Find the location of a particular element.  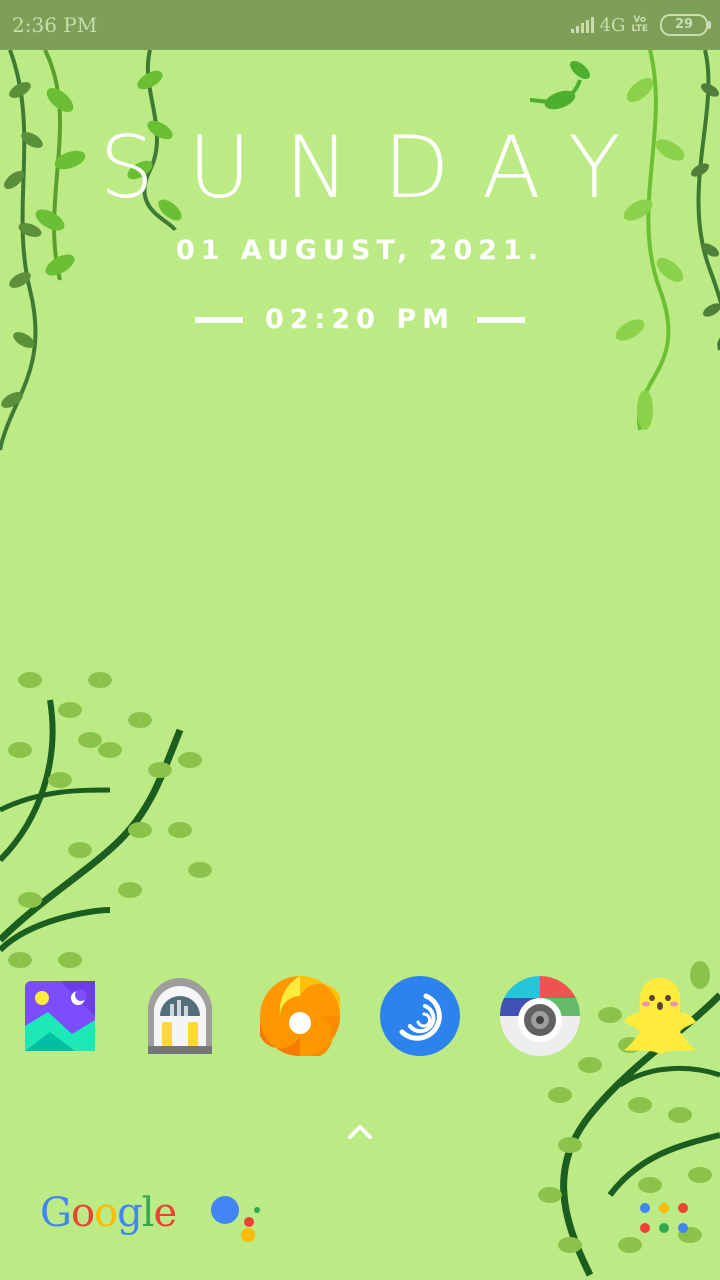

left-dash-divider is located at coordinates (218, 319).